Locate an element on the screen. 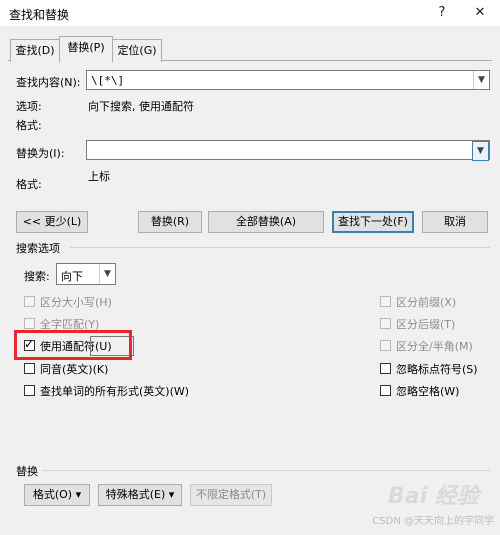 The width and height of the screenshot is (500, 535). search-options-title: 搜索选项 is located at coordinates (38, 248).